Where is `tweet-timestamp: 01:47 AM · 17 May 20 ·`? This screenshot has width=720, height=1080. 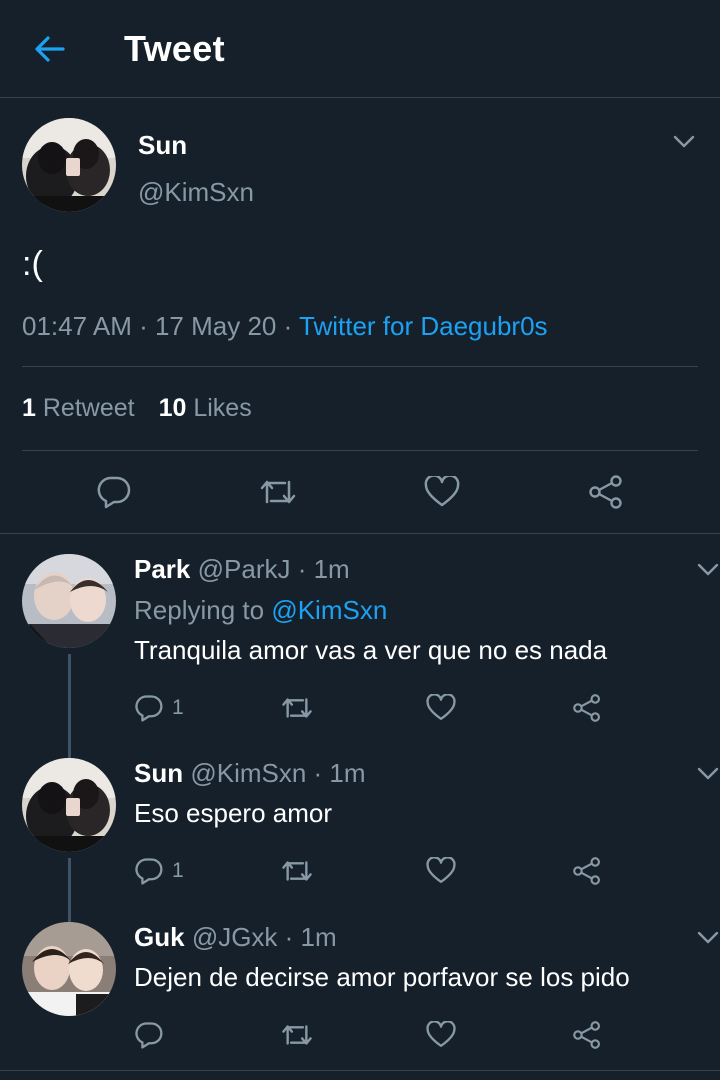 tweet-timestamp: 01:47 AM · 17 May 20 · is located at coordinates (160, 326).